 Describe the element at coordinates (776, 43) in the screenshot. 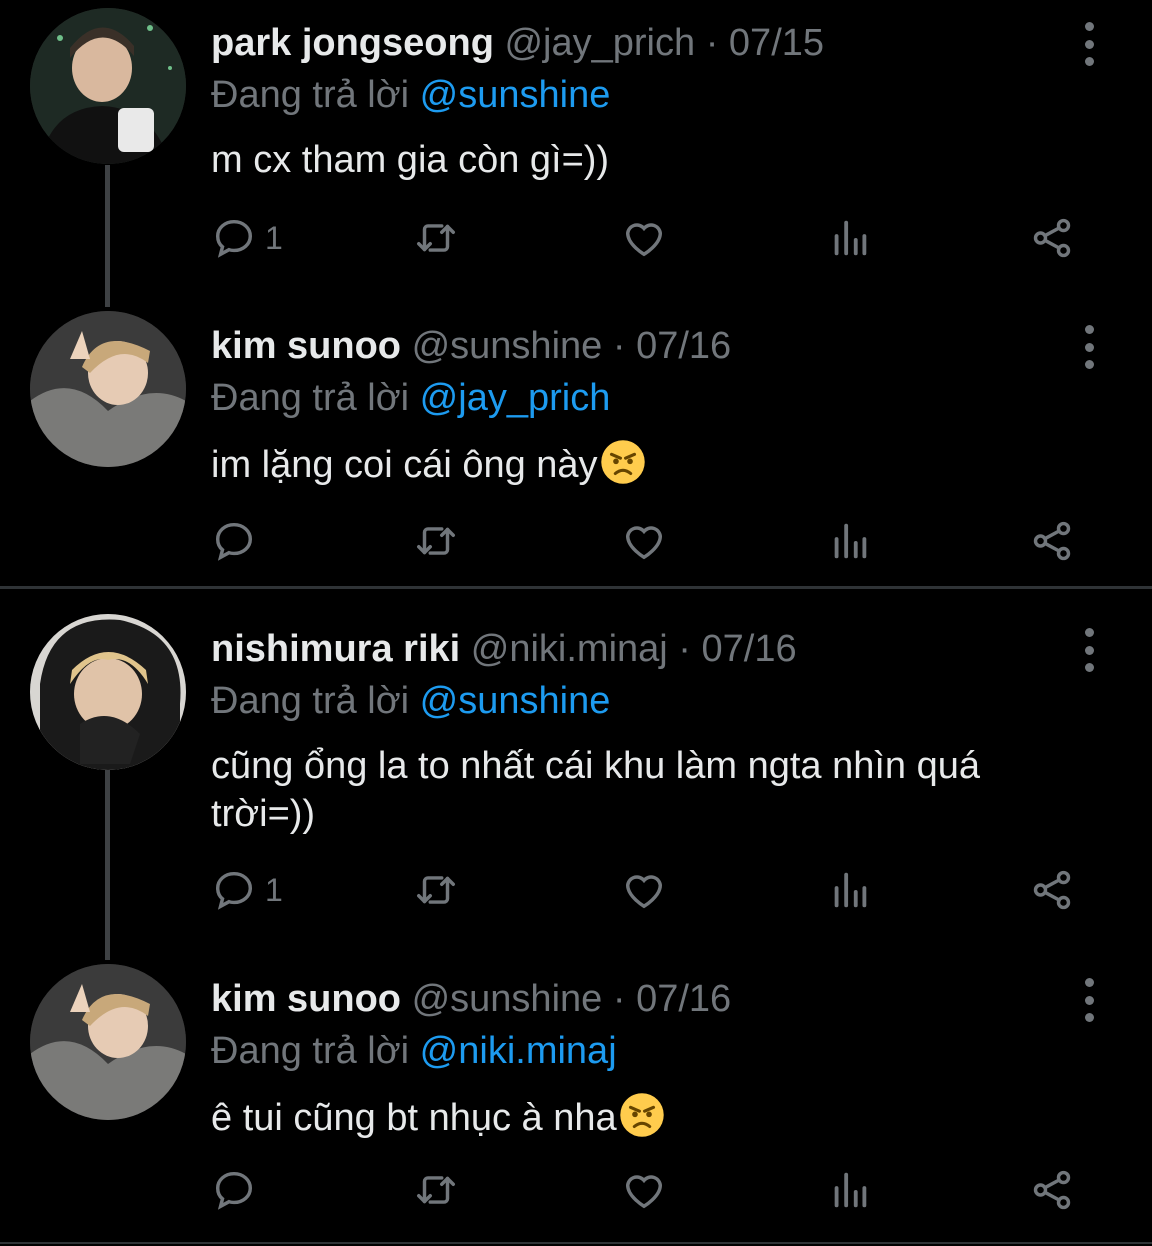

I see `tweet-date: 07/15` at that location.